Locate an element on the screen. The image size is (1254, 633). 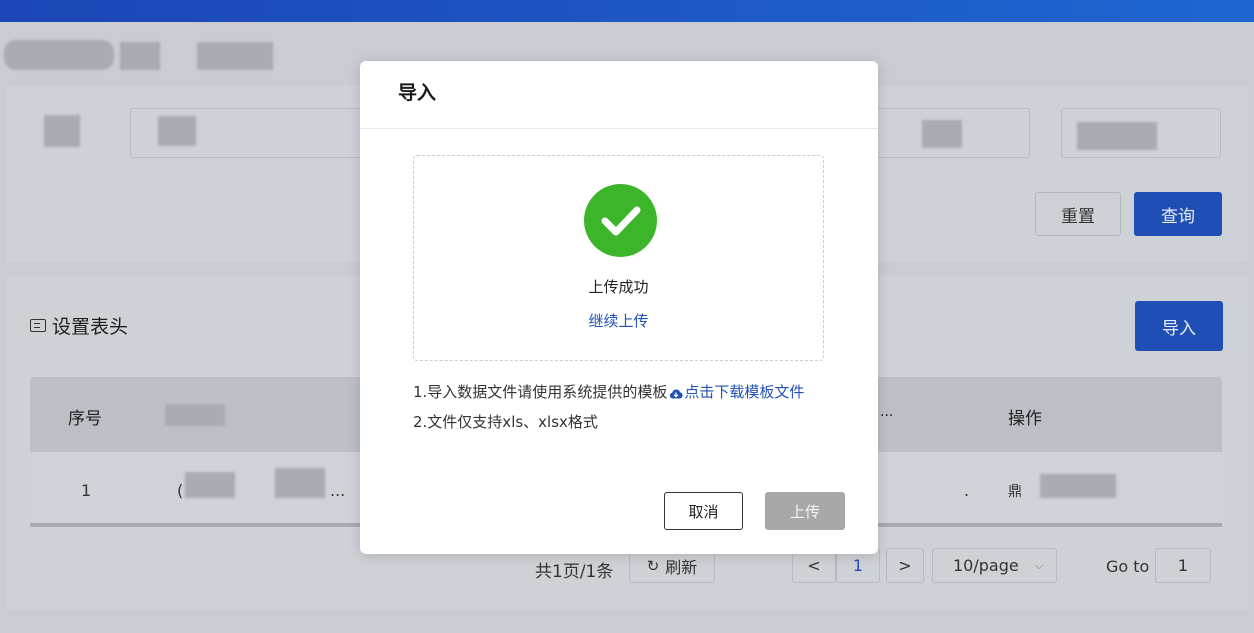
page-size-select: 10/page ⌵ is located at coordinates (994, 565).